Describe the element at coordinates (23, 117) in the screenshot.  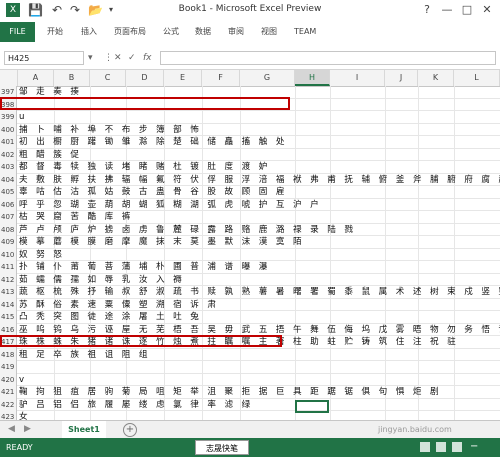
I see `cell-text: u` at that location.